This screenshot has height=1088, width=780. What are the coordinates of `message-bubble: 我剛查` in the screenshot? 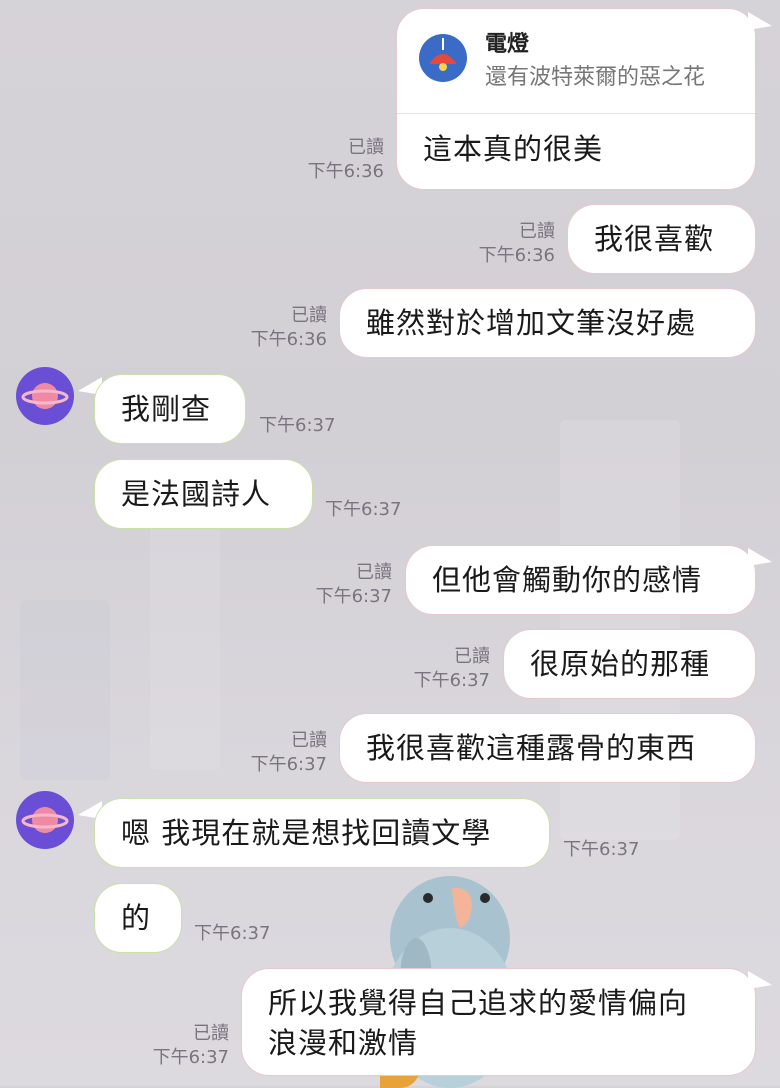 It's located at (170, 409).